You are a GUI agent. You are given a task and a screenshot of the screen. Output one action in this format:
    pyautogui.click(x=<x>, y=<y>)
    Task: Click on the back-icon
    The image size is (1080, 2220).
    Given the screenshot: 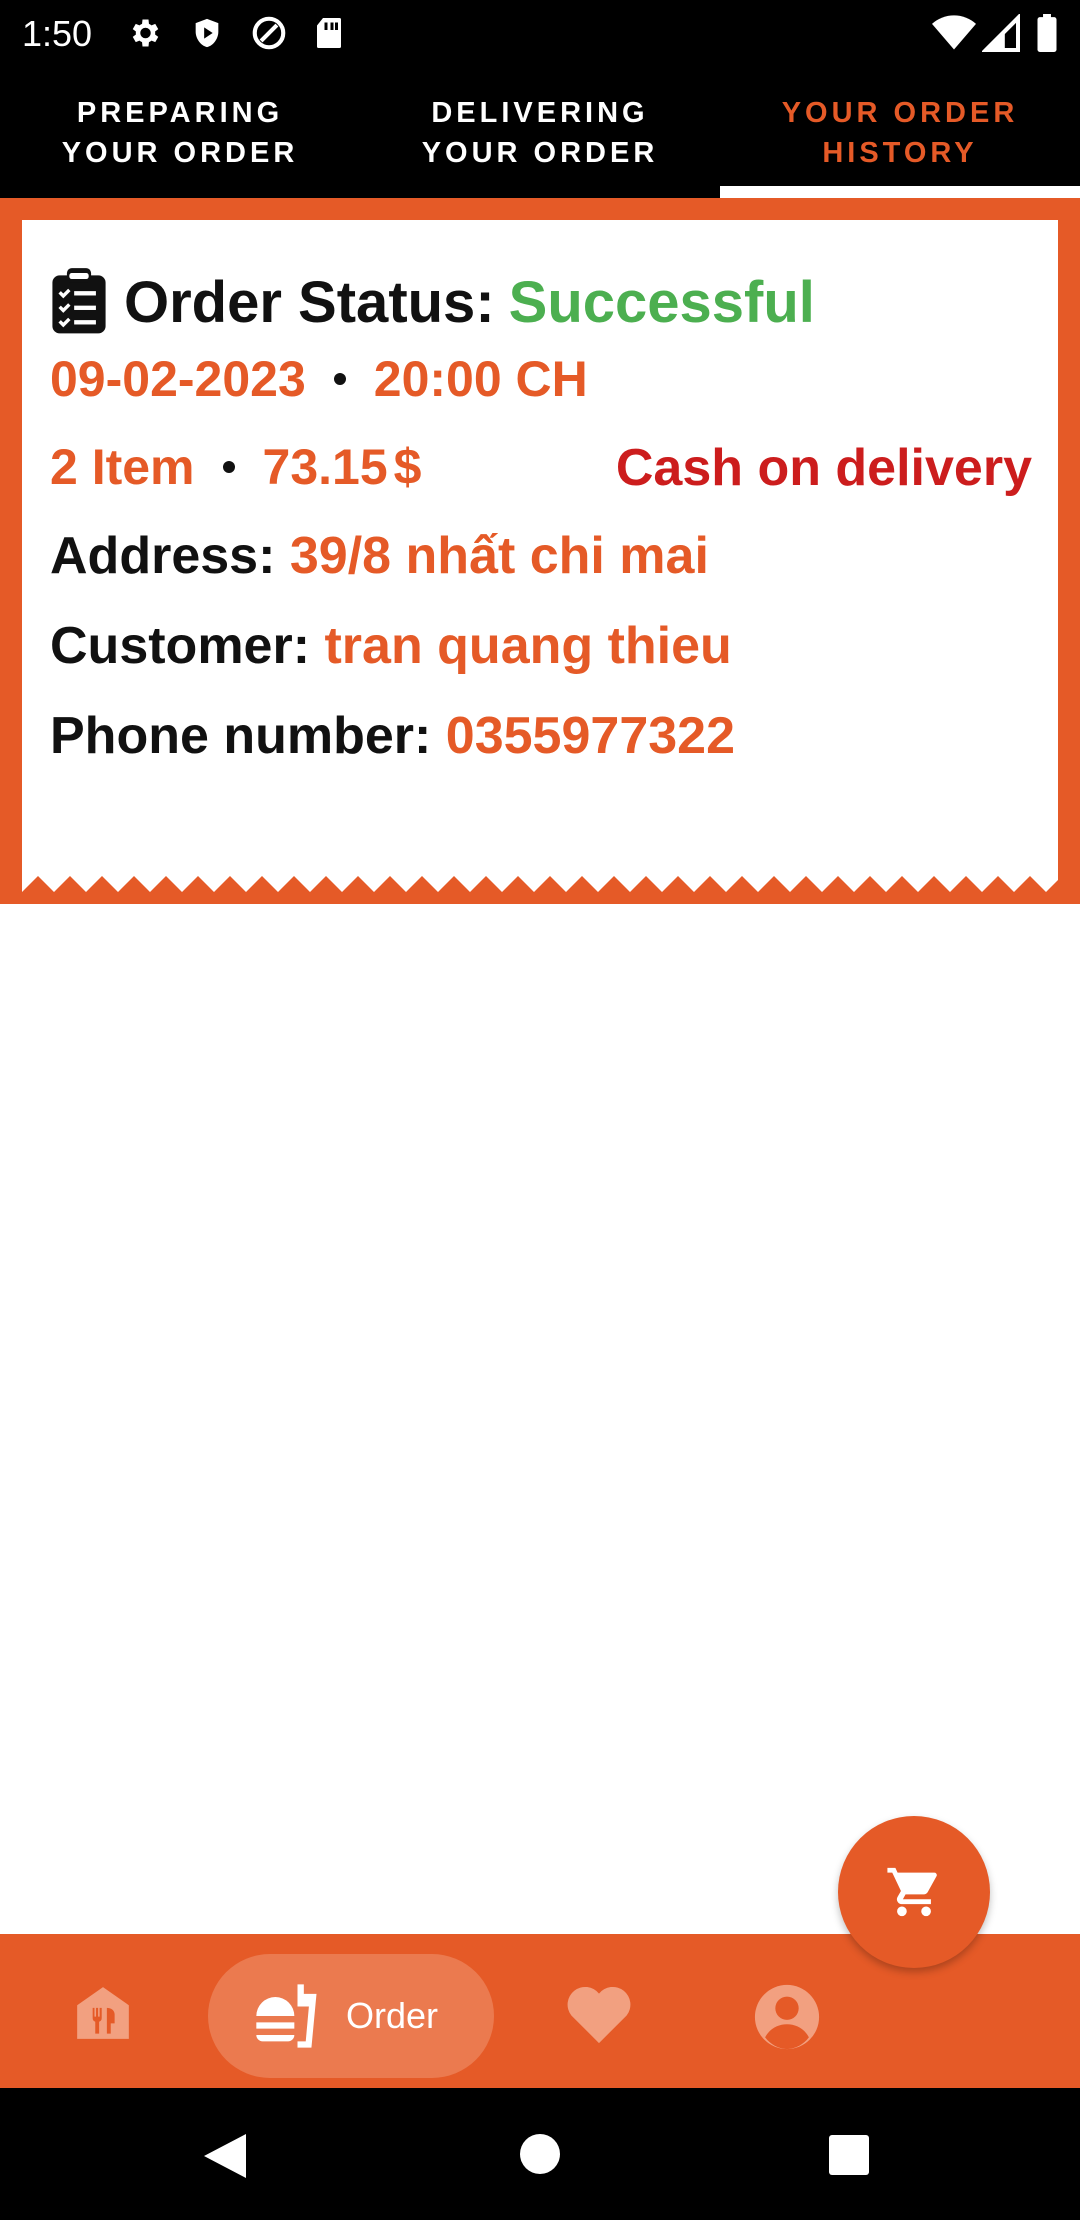 What is the action you would take?
    pyautogui.click(x=225, y=2156)
    